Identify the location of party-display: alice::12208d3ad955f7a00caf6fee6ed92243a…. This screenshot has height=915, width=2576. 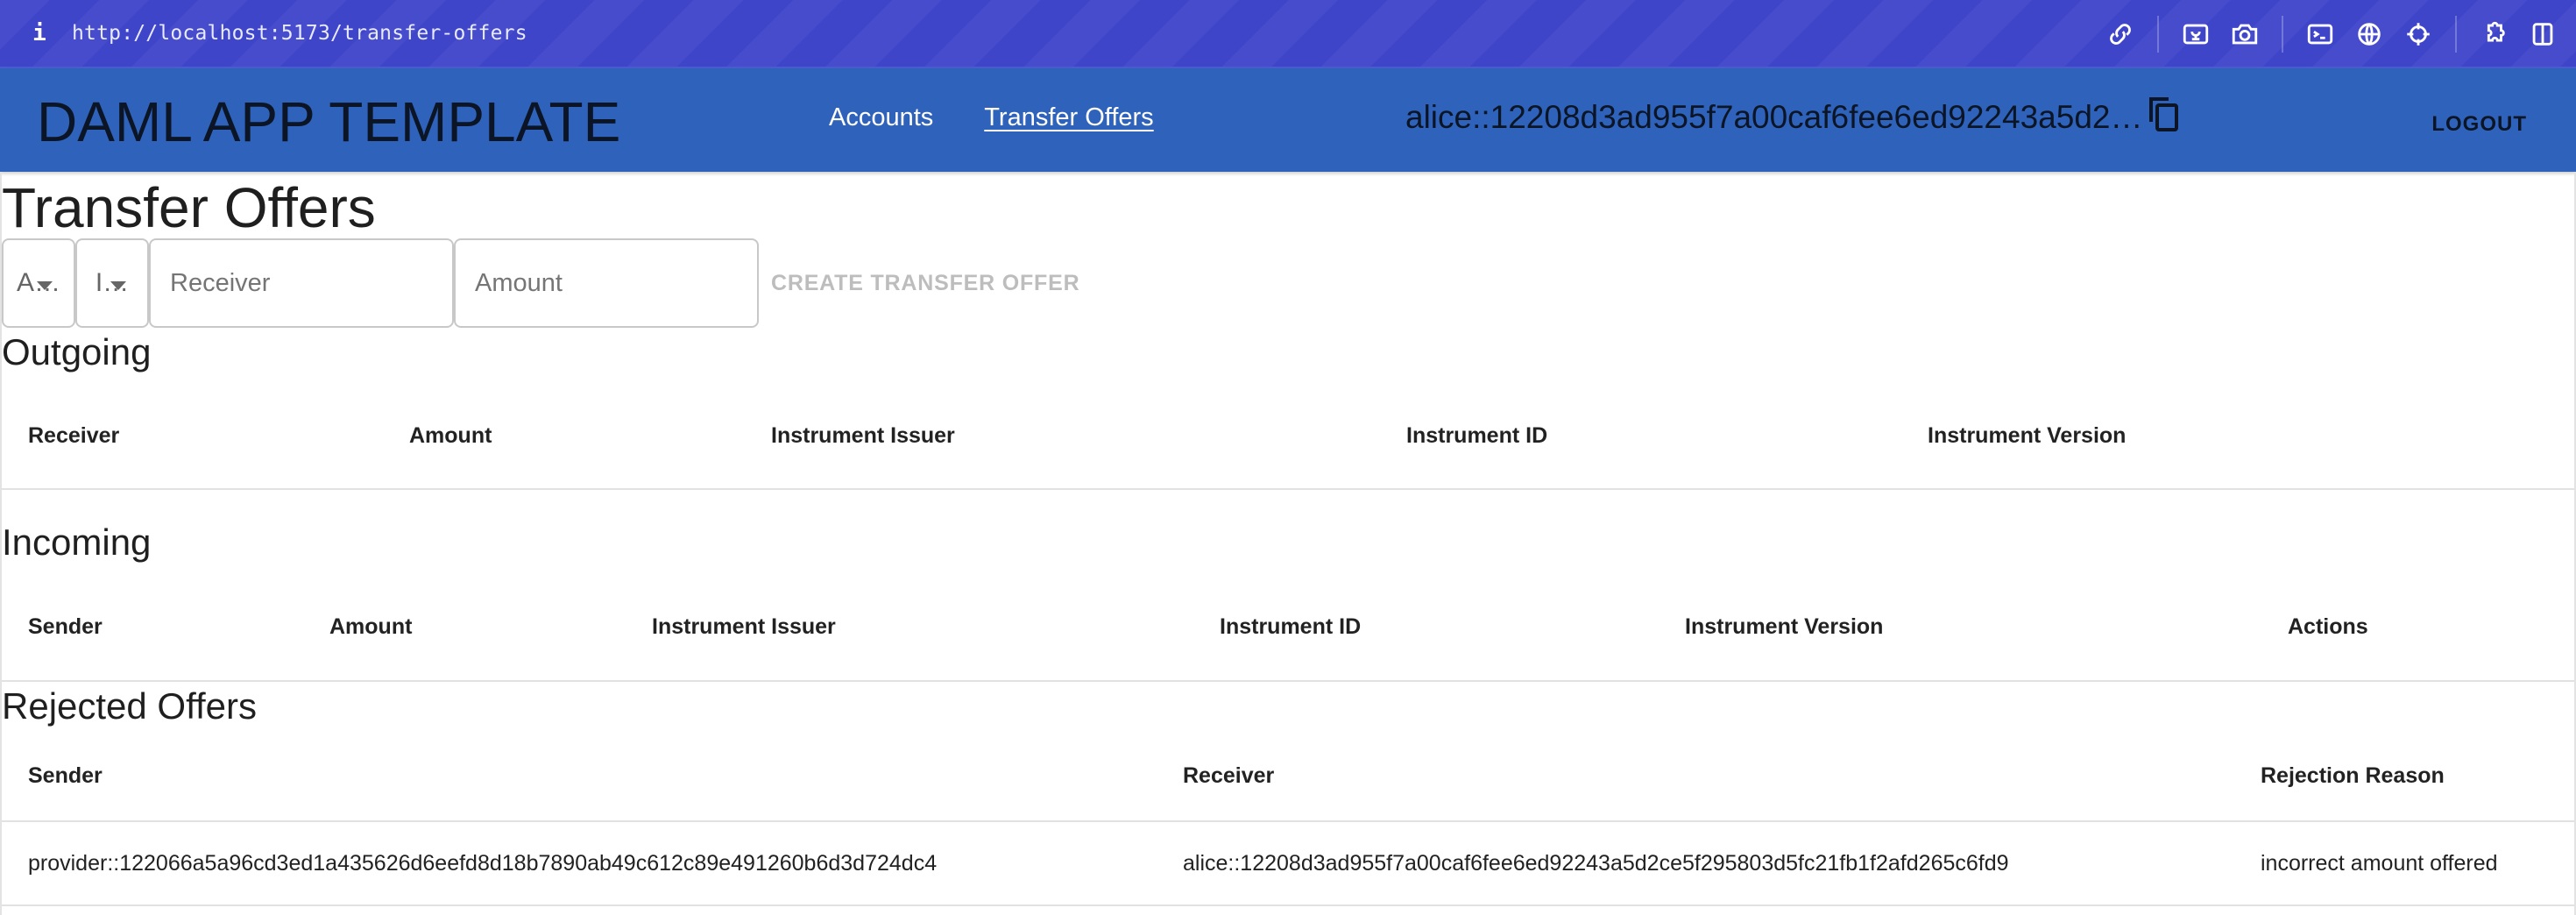
(1793, 116).